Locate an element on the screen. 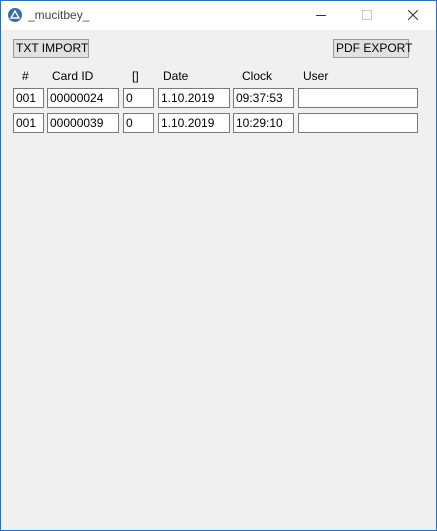 The image size is (437, 531). card-id-field: 00000024 is located at coordinates (83, 98).